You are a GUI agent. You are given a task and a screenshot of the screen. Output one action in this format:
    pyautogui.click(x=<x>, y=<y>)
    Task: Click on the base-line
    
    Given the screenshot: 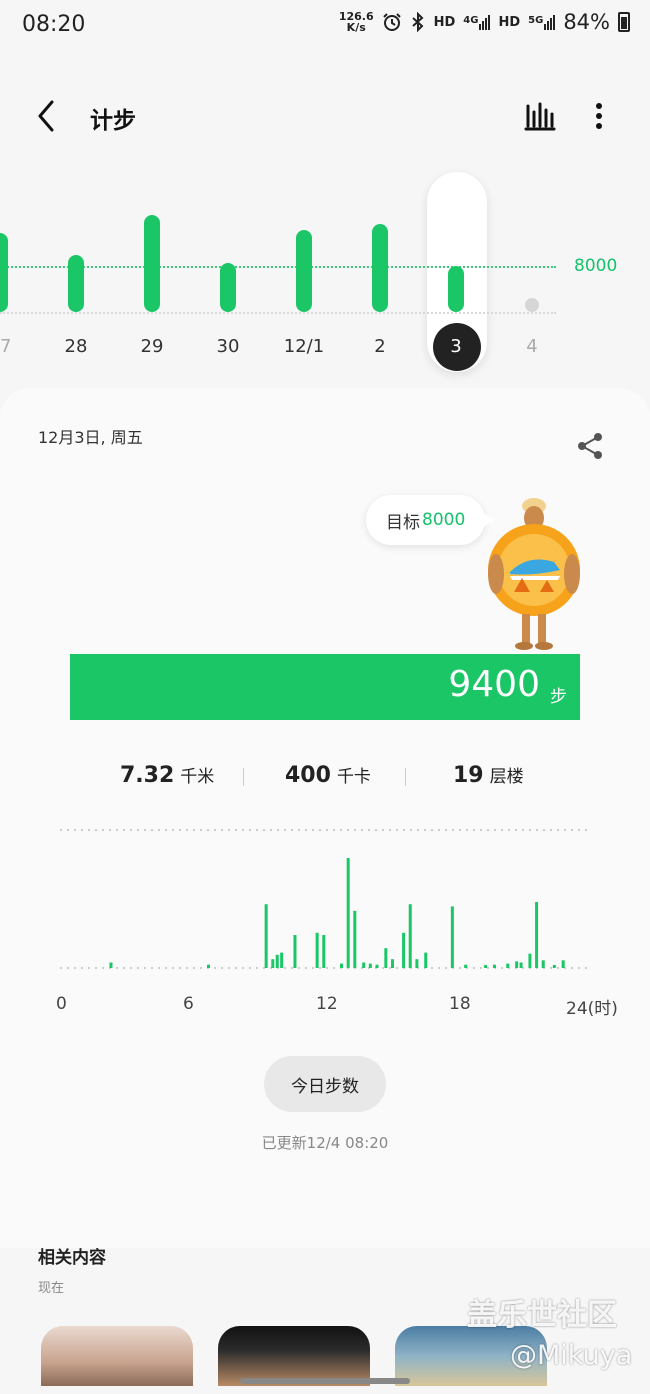 What is the action you would take?
    pyautogui.click(x=278, y=313)
    